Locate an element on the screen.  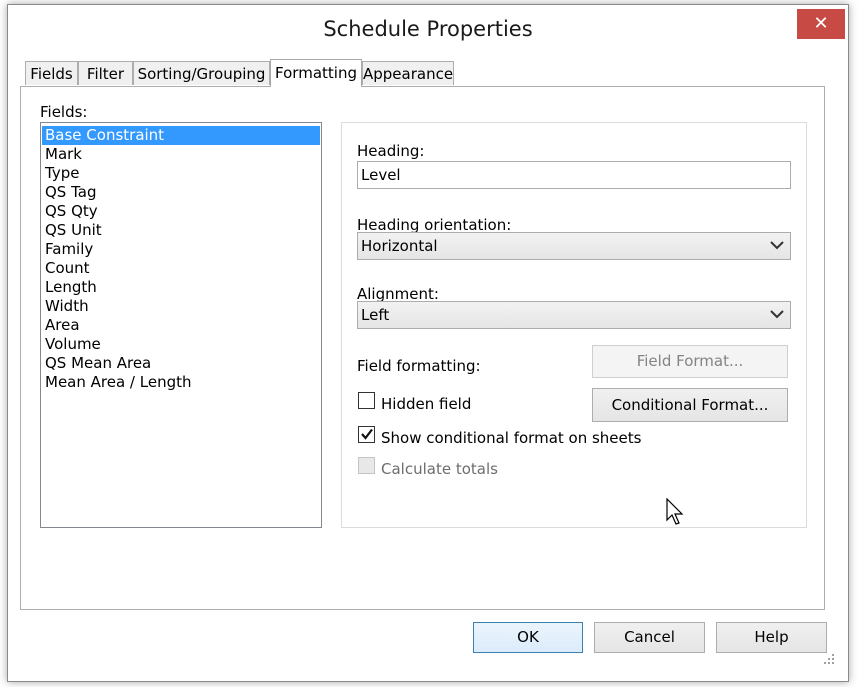
alignment-value: Left is located at coordinates (375, 315).